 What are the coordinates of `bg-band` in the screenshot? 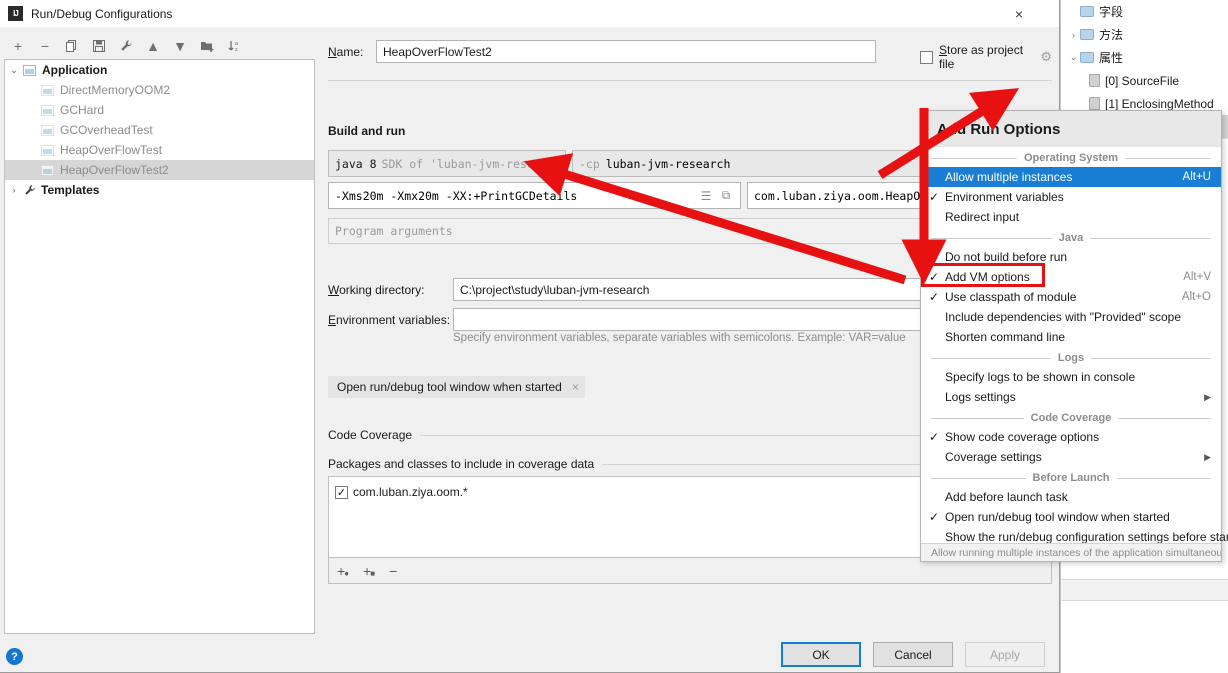 It's located at (1144, 590).